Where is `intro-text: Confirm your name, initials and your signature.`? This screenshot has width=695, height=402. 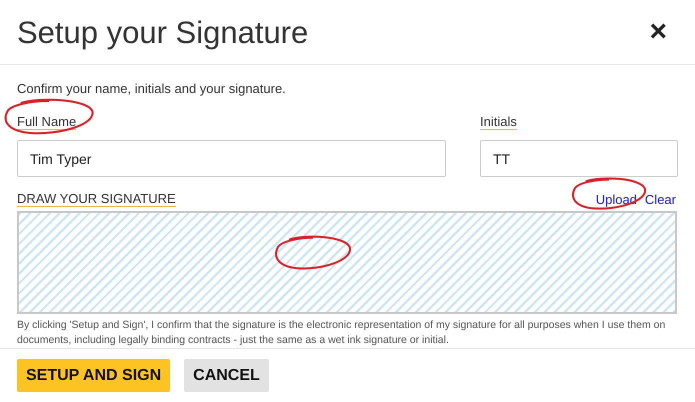 intro-text: Confirm your name, initials and your signature. is located at coordinates (152, 88).